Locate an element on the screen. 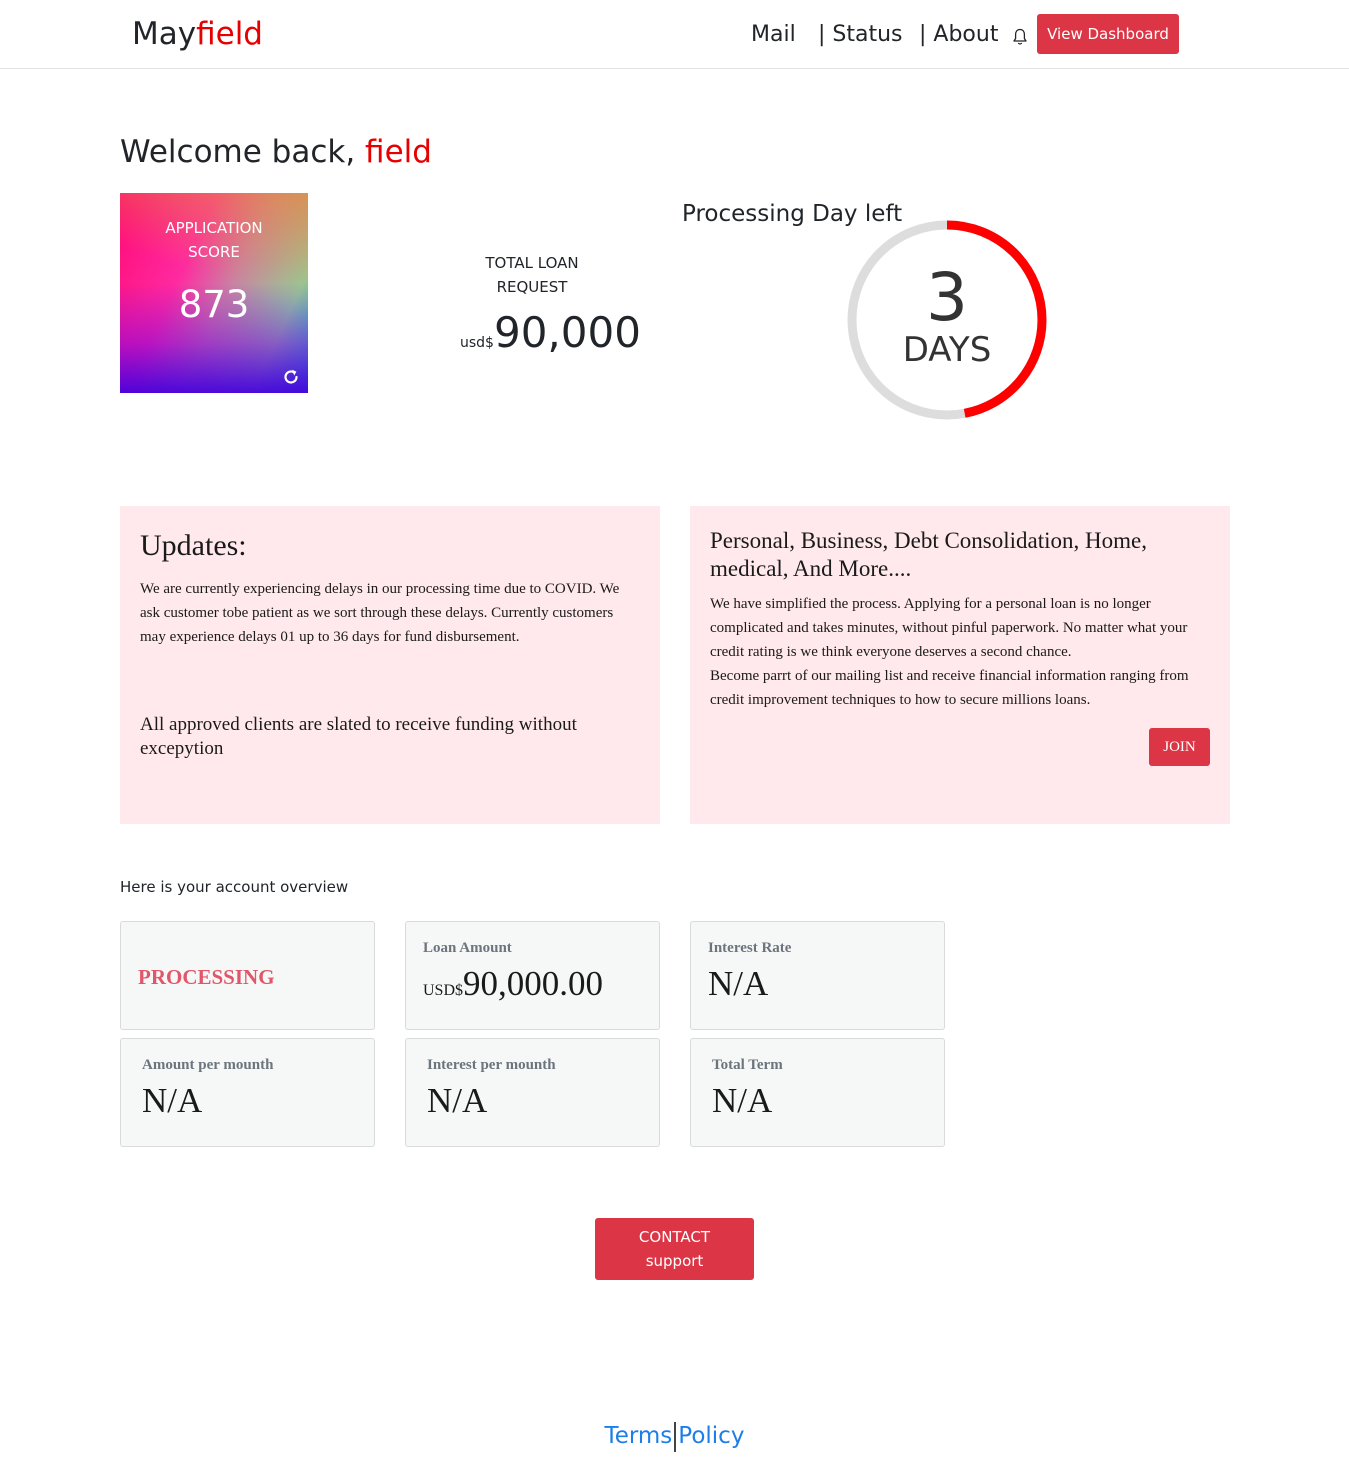  bell-icon is located at coordinates (1020, 37).